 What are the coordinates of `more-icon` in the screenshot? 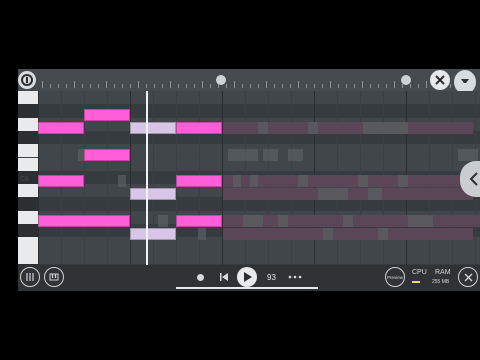 It's located at (295, 277).